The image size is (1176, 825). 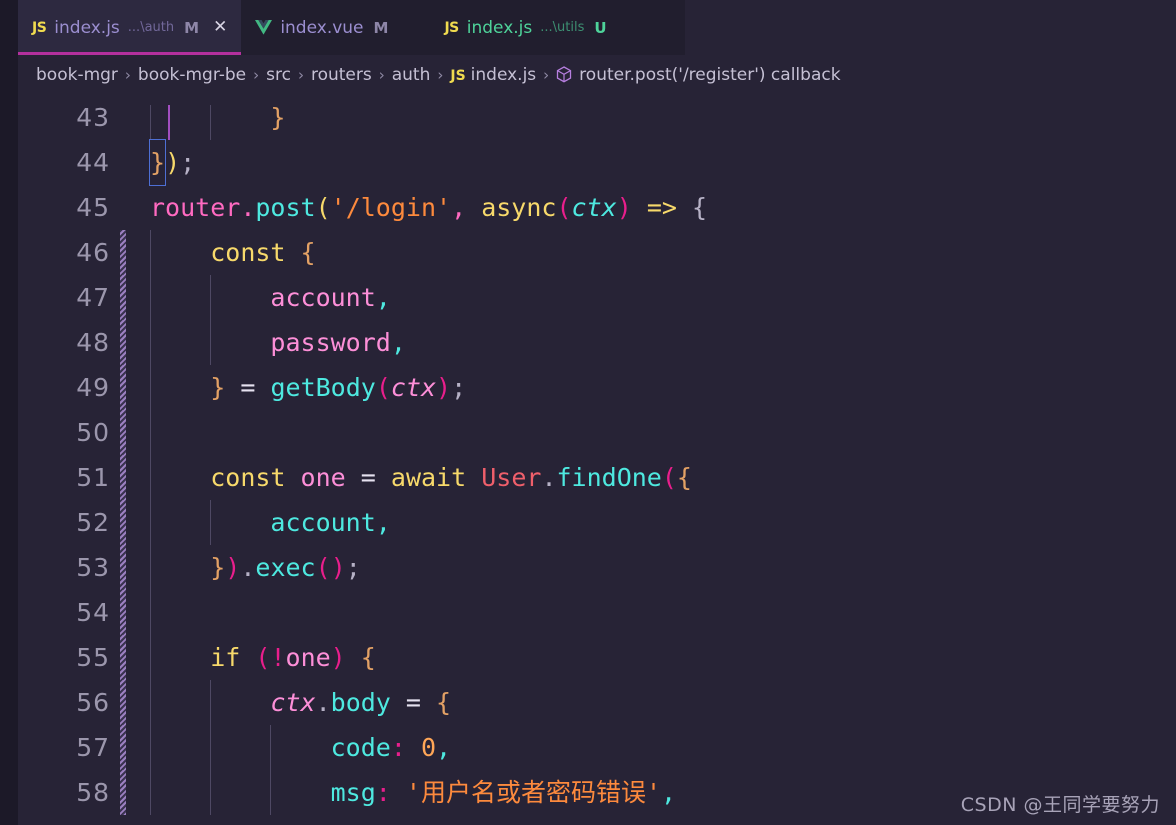 I want to click on code-text: const one = await User.findOne({, so click(x=663, y=477).